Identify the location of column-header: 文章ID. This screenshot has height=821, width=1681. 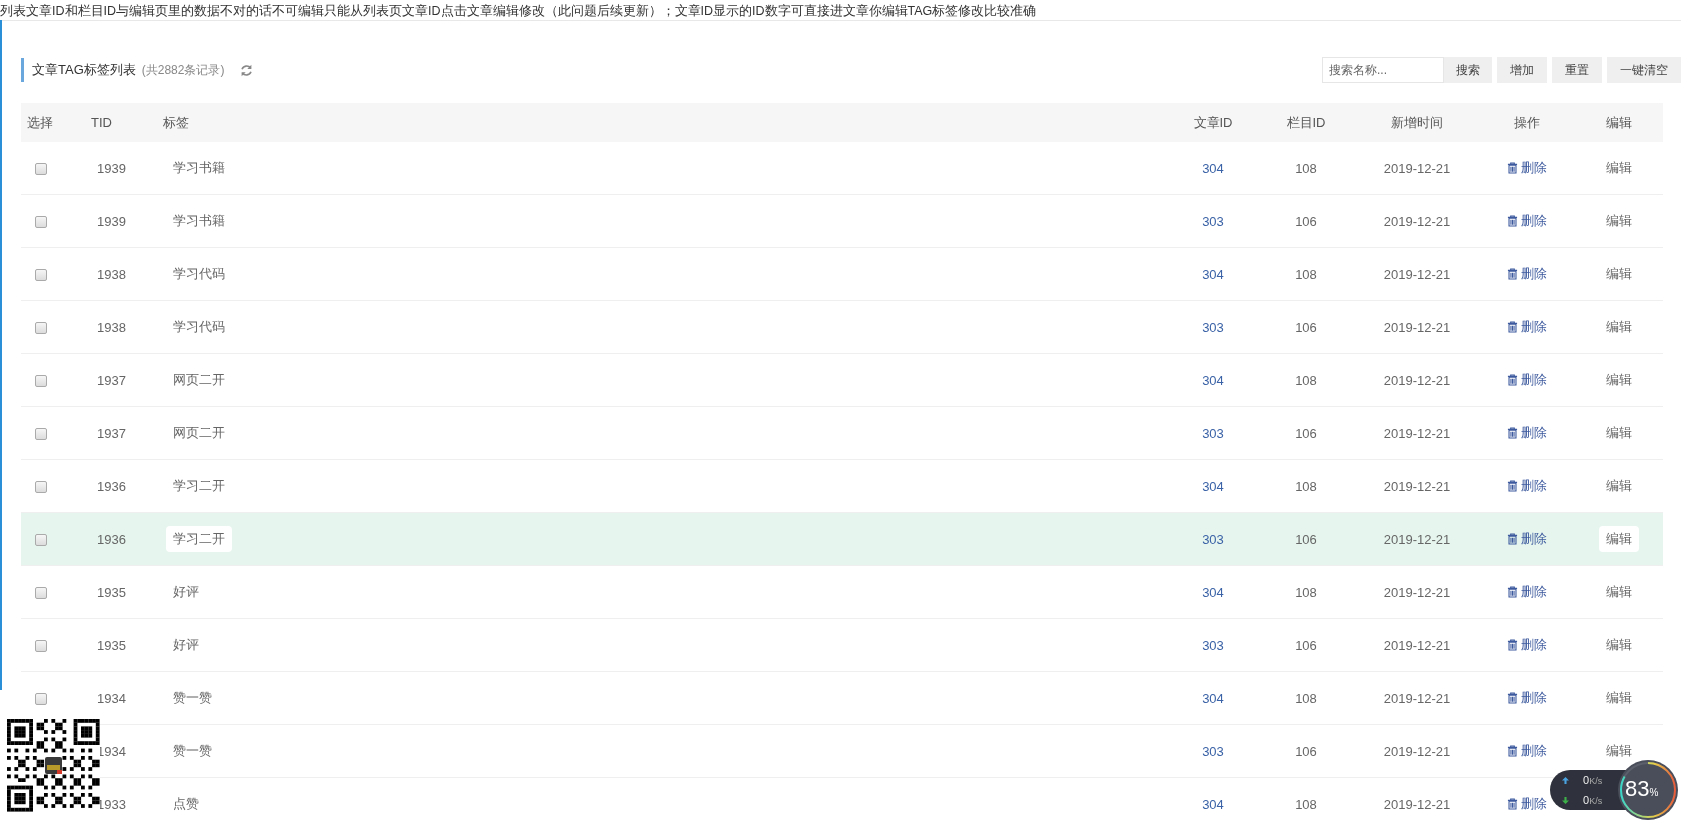
(1213, 122).